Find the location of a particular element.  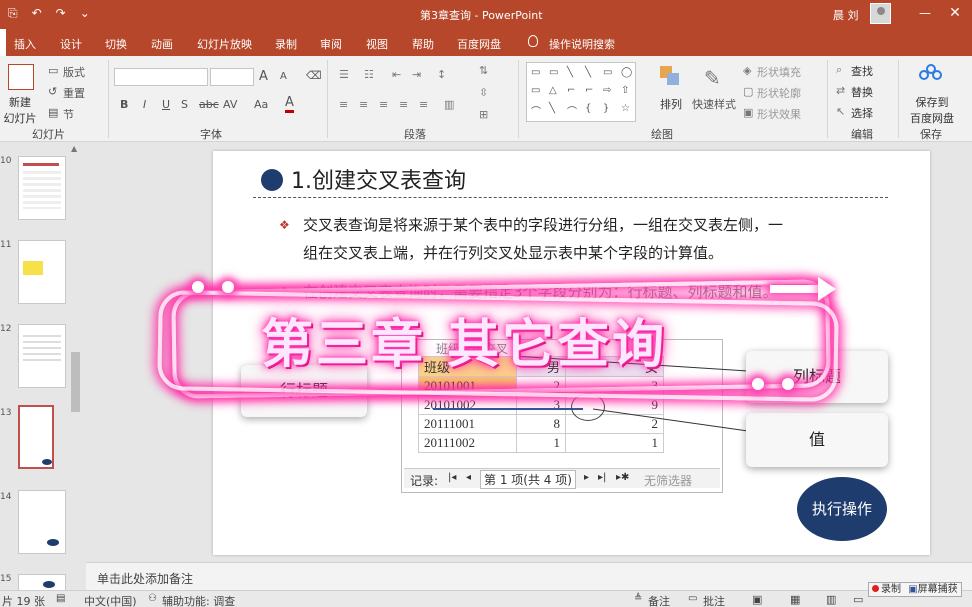

slide-thumbnails-pane: 10 11 12 13 14 15 is located at coordinates (35, 368).